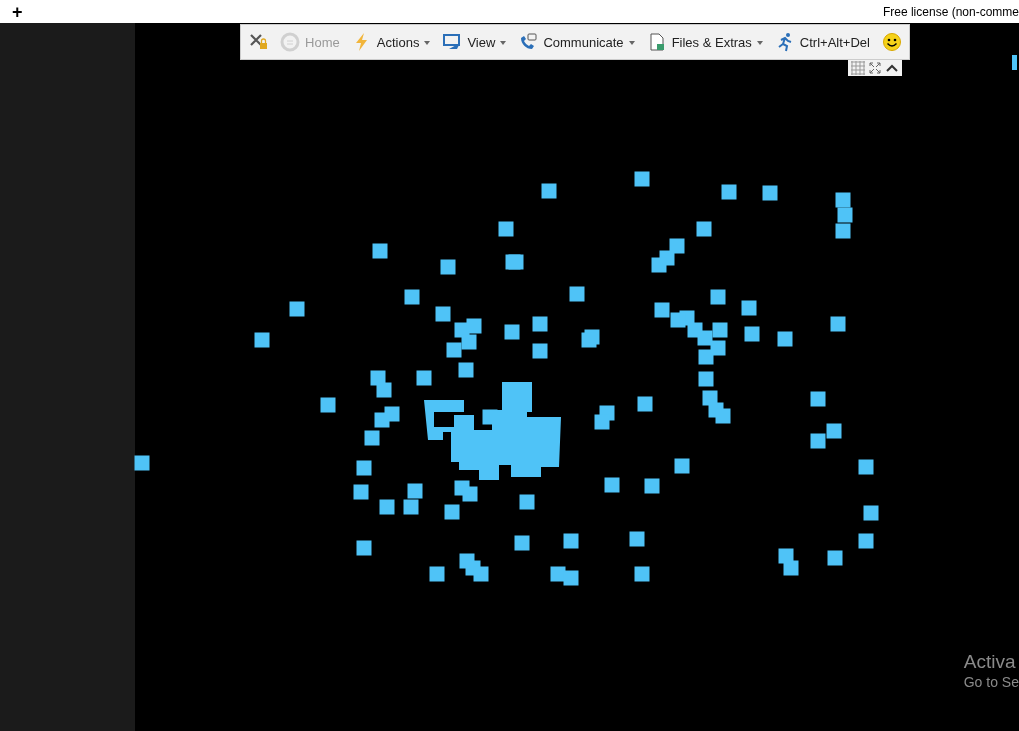 The image size is (1019, 731). I want to click on activation-title: Activa, so click(990, 662).